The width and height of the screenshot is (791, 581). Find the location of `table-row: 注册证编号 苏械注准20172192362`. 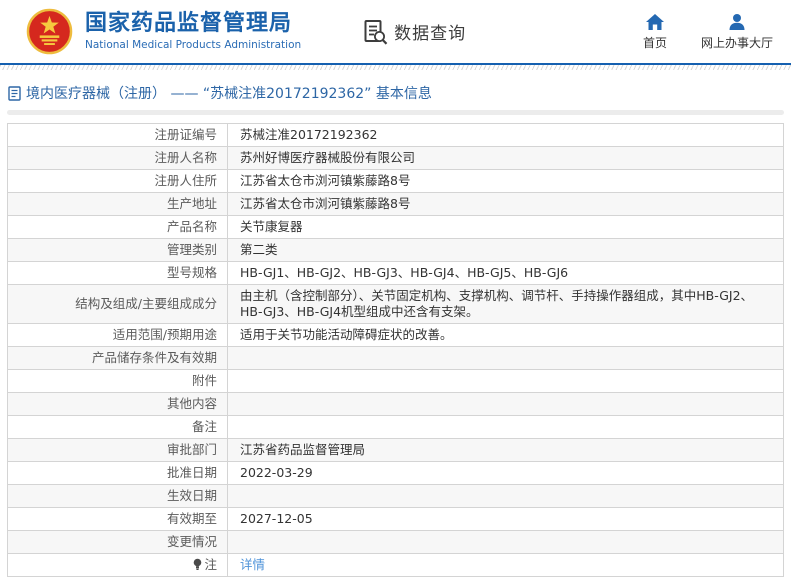

table-row: 注册证编号 苏械注准20172192362 is located at coordinates (395, 135).